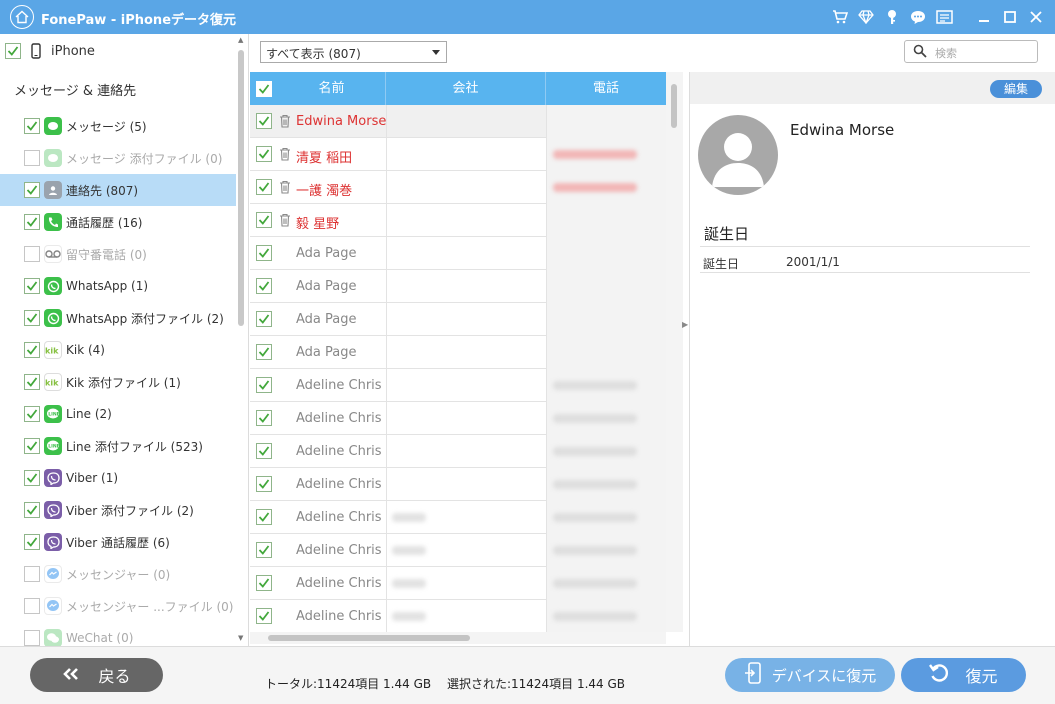  I want to click on sidebar-item: WhatsApp 添付ファイル (2), so click(118, 318).